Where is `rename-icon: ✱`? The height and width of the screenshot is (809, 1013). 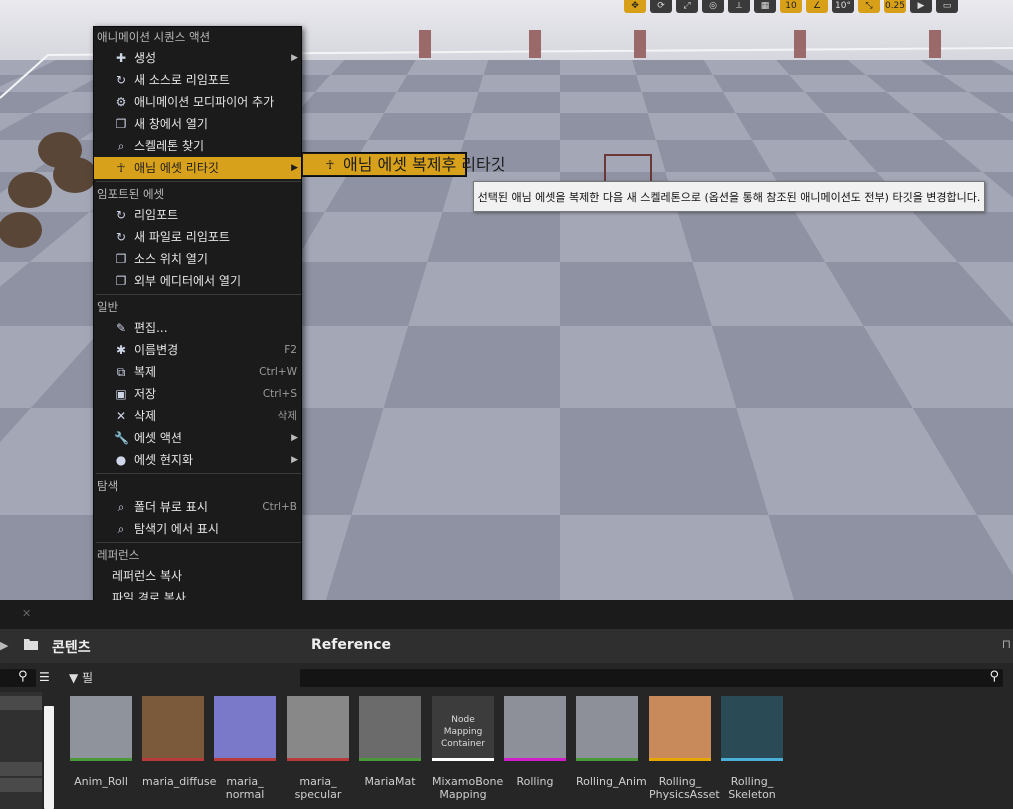 rename-icon: ✱ is located at coordinates (121, 350).